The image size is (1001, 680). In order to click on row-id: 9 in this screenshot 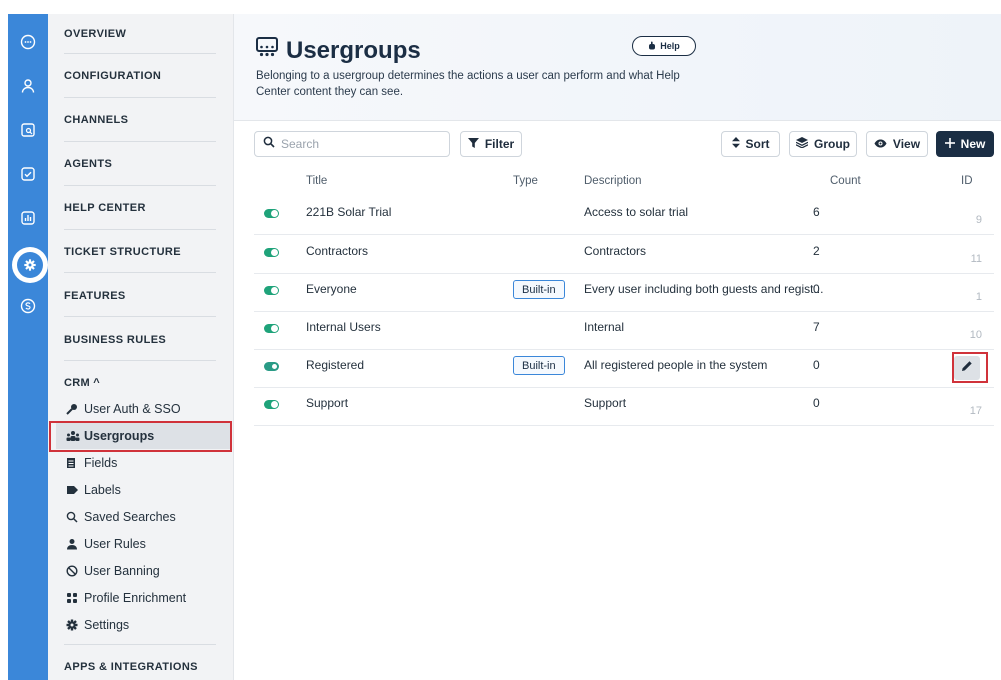, I will do `click(978, 220)`.